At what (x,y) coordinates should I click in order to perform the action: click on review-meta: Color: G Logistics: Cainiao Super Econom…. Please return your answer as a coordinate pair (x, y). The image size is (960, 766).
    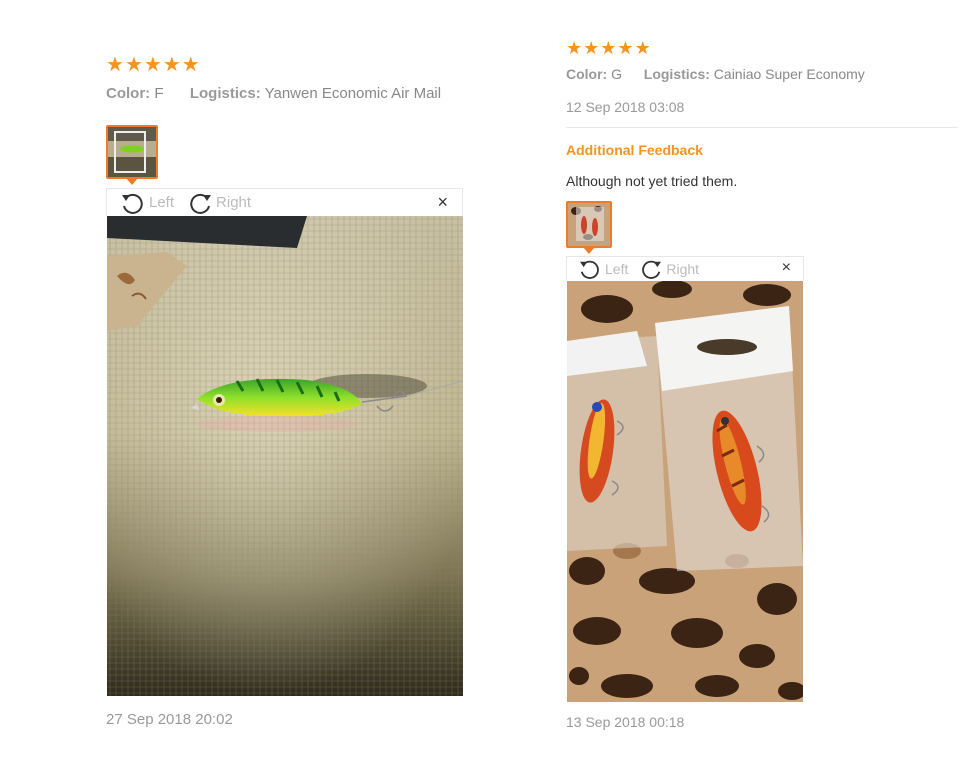
    Looking at the image, I should click on (715, 74).